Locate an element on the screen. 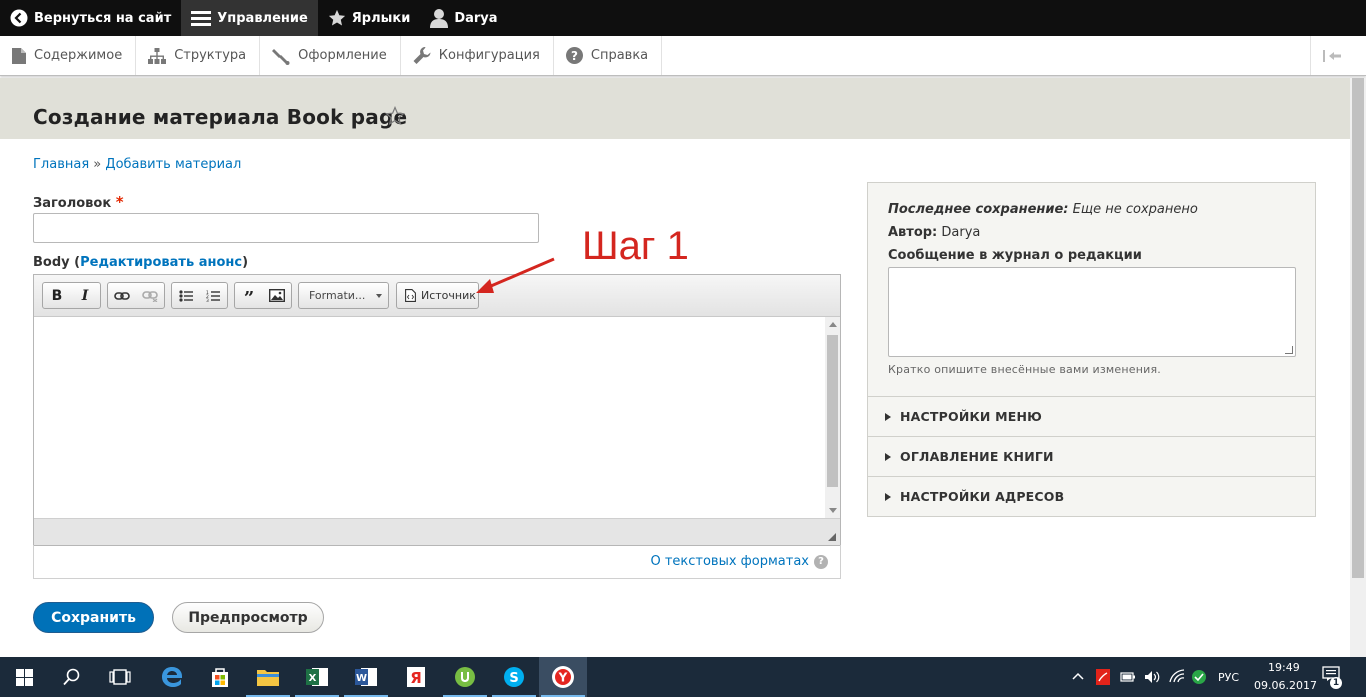  italic-button: I is located at coordinates (85, 295).